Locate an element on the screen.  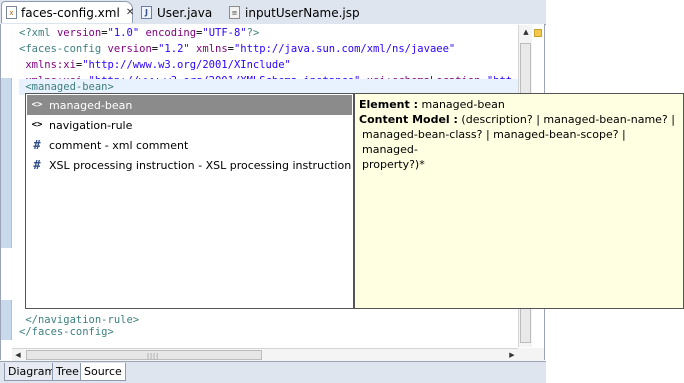
horizontal-scroll-thumb: |||| is located at coordinates (144, 355).